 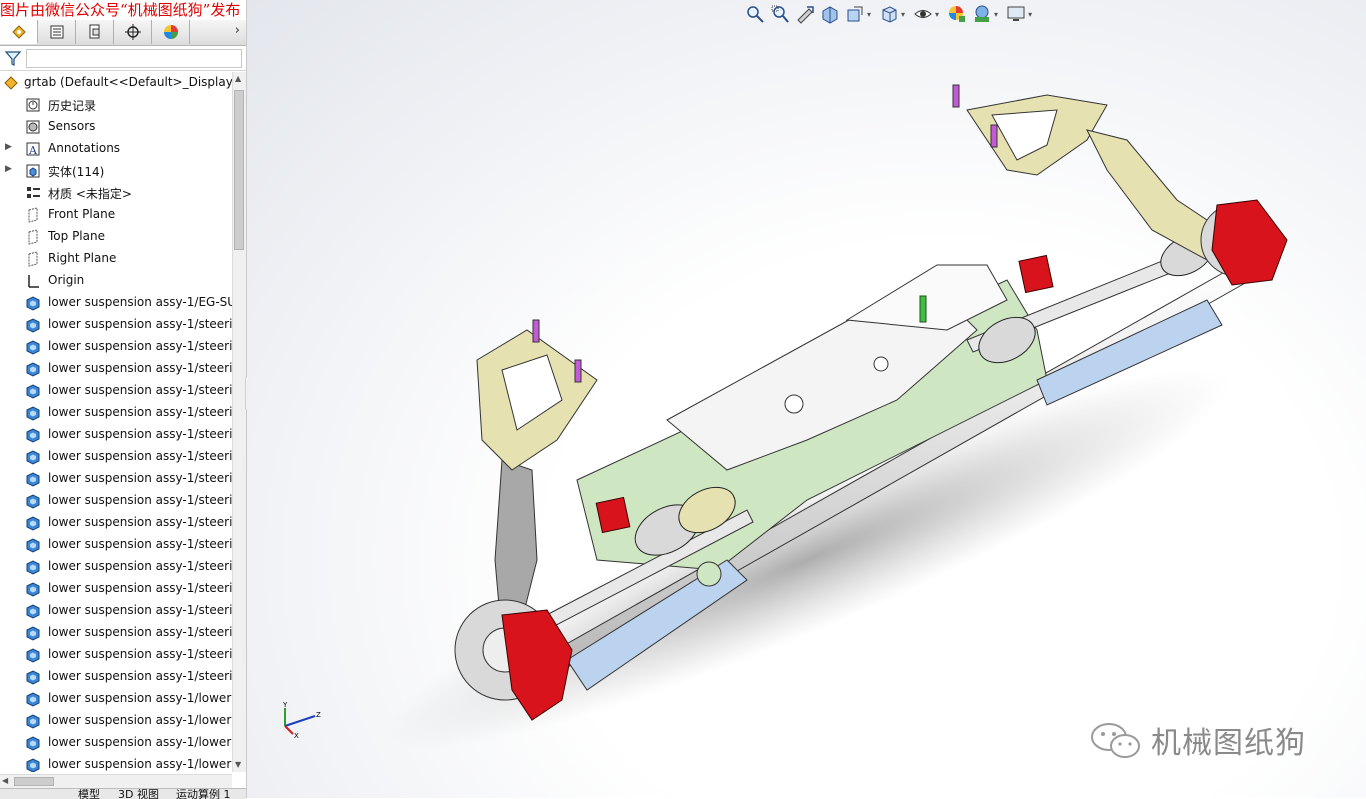 What do you see at coordinates (755, 14) in the screenshot?
I see `zoom-to-fit-button` at bounding box center [755, 14].